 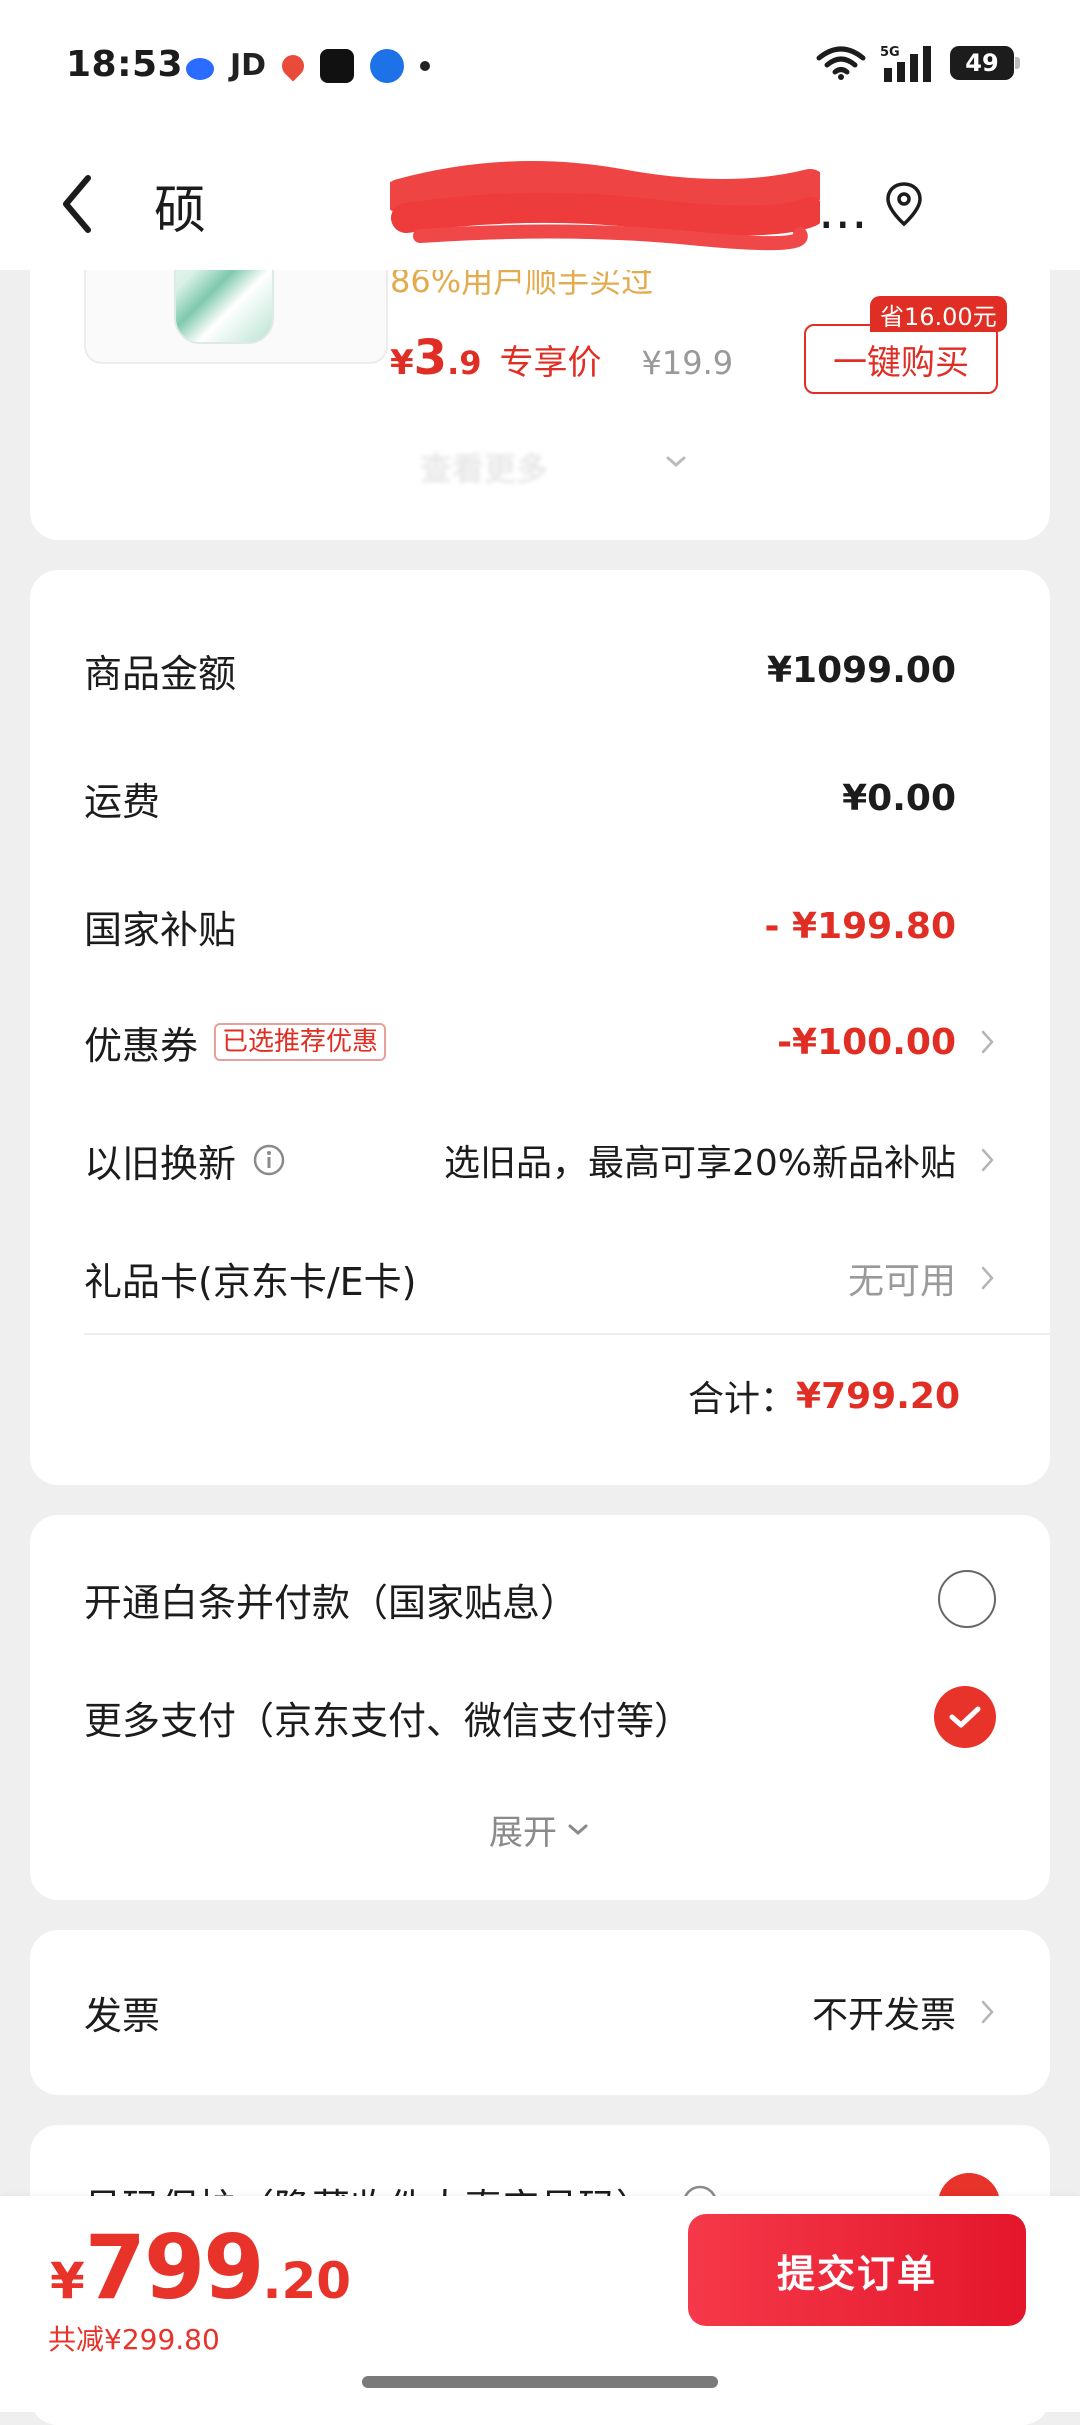 What do you see at coordinates (540, 926) in the screenshot?
I see `national-subsidy-row: 国家补贴 - ¥199.80` at bounding box center [540, 926].